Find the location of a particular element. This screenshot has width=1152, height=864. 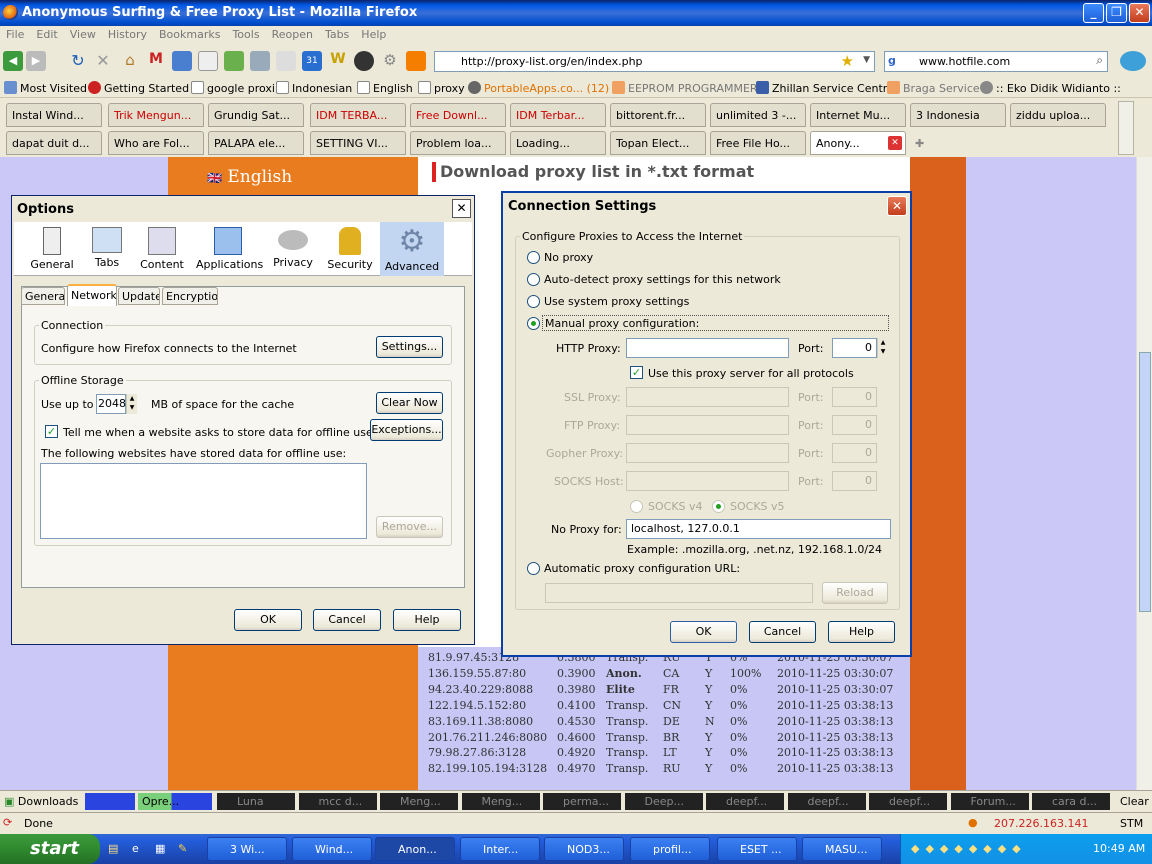

bookmark-english: English is located at coordinates (385, 88).